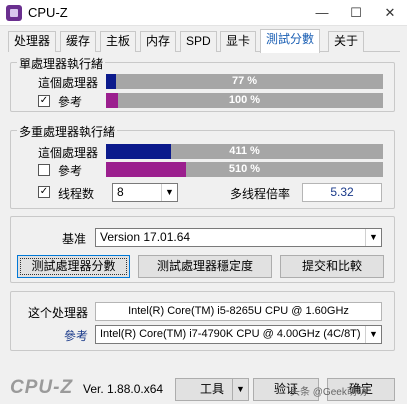  I want to click on title-bar: CPU-Z — ☐ ✕, so click(203, 13).